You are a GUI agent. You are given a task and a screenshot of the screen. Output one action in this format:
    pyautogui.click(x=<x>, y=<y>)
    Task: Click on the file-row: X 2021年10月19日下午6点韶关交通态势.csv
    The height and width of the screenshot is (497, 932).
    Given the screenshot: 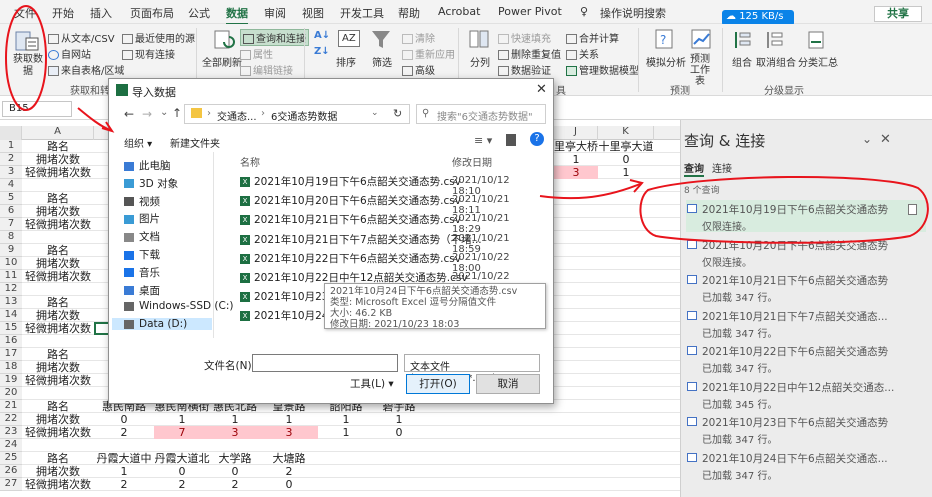 What is the action you would take?
    pyautogui.click(x=350, y=181)
    